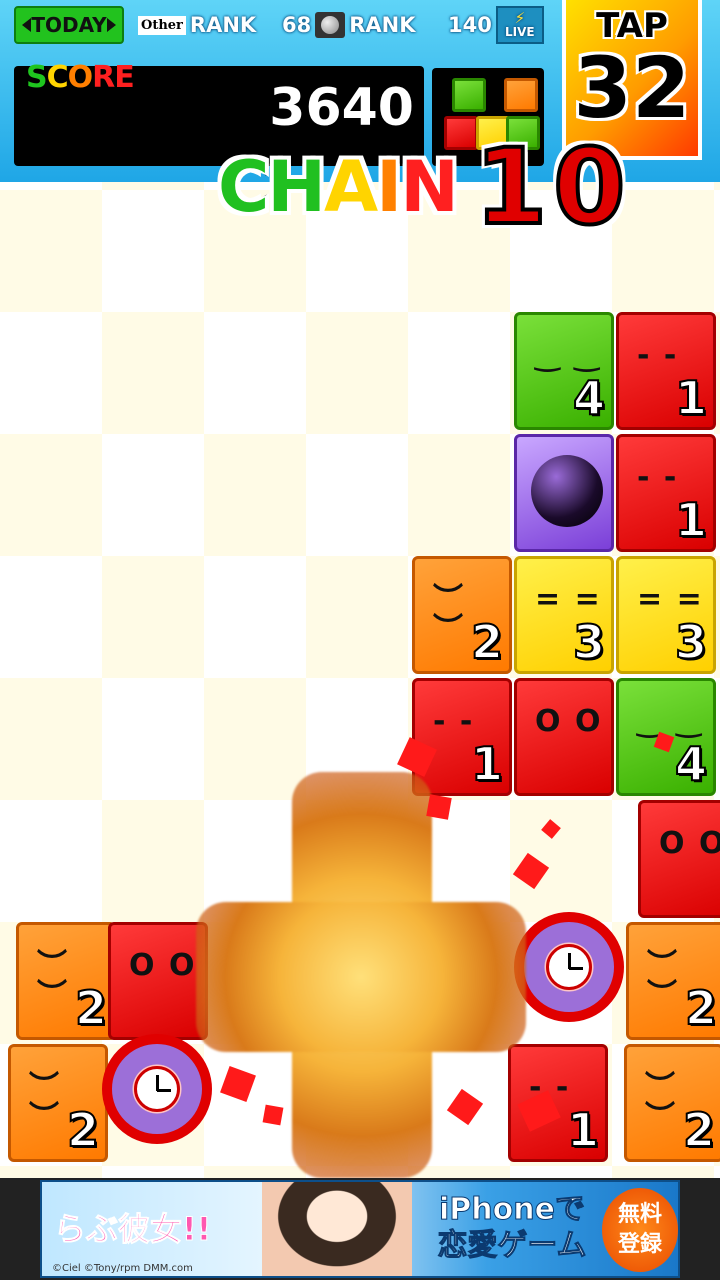 This screenshot has width=720, height=1280. I want to click on block-bomb, so click(564, 493).